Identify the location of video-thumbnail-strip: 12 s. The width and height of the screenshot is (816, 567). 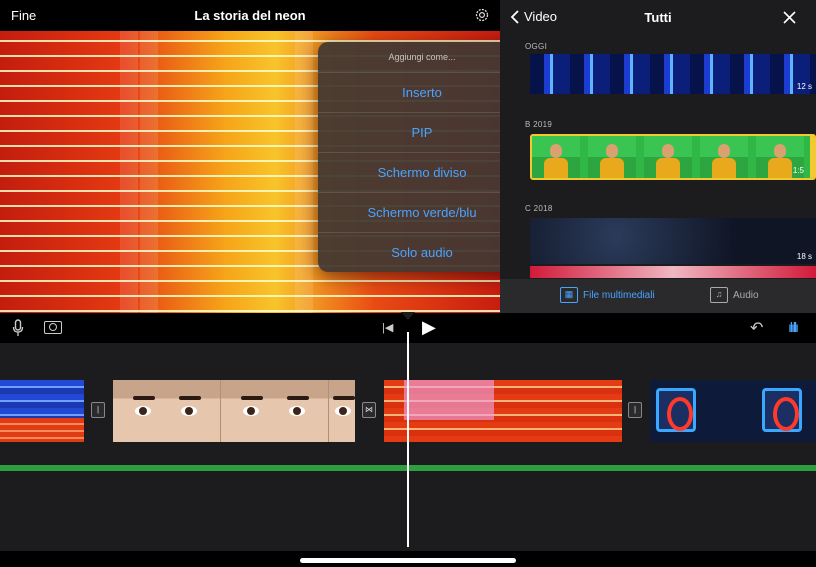
(673, 74).